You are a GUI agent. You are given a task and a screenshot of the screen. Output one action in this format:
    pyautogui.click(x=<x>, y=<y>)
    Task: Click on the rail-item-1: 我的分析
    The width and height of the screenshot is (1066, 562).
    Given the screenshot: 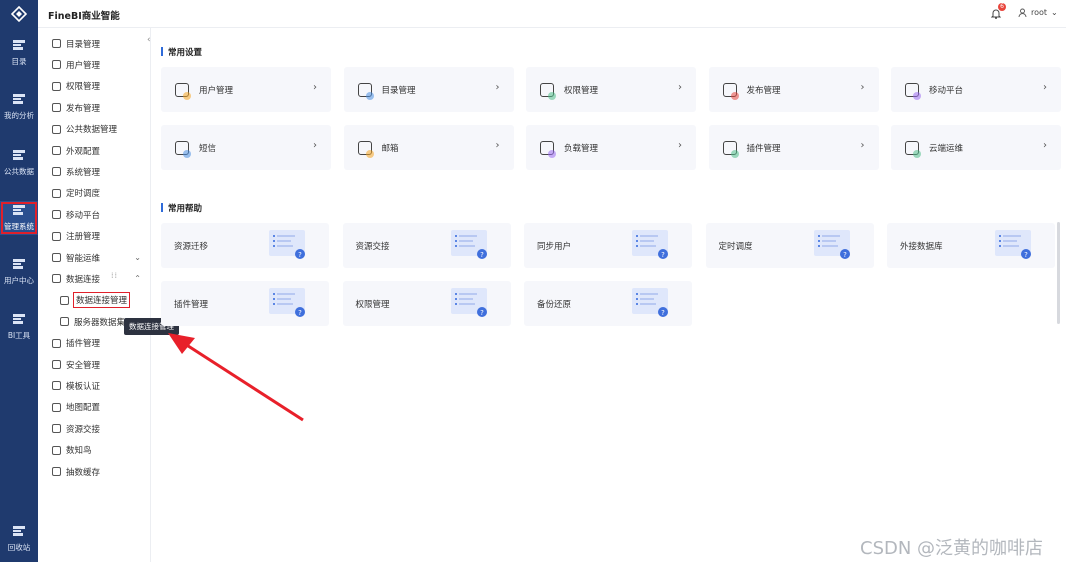 What is the action you would take?
    pyautogui.click(x=19, y=107)
    